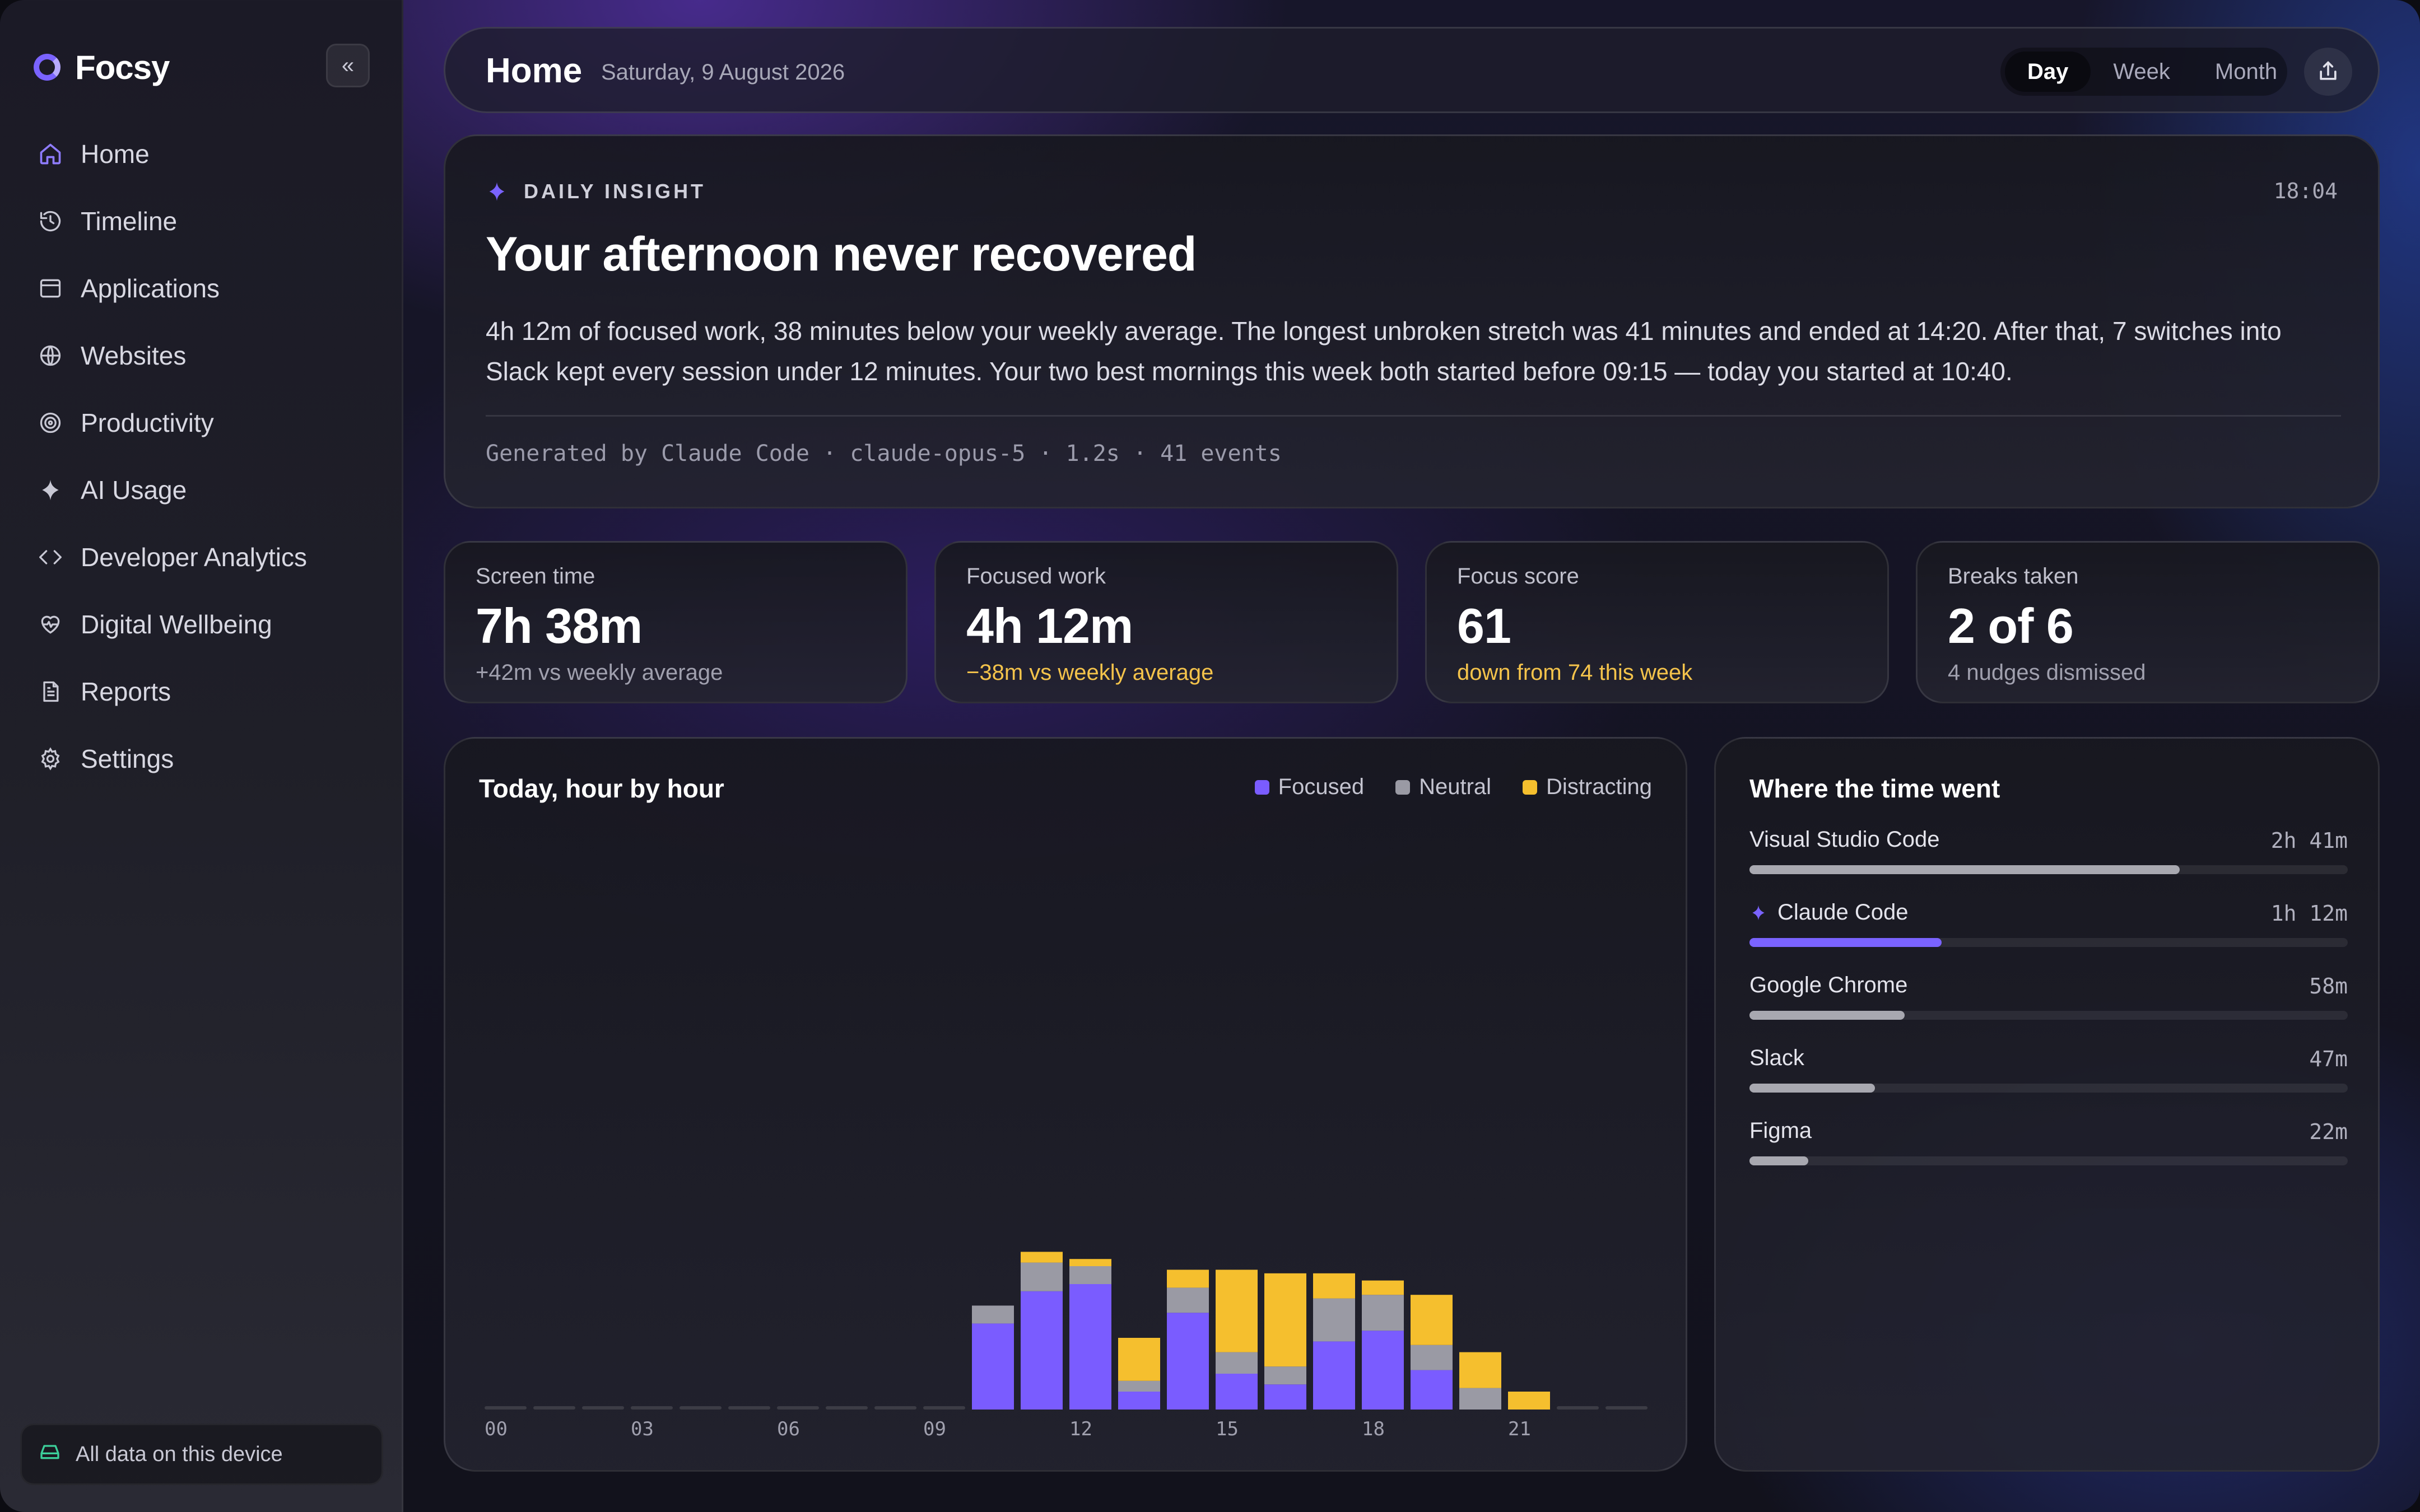 This screenshot has width=2420, height=1512. Describe the element at coordinates (535, 577) in the screenshot. I see `stat-label: Screen time` at that location.